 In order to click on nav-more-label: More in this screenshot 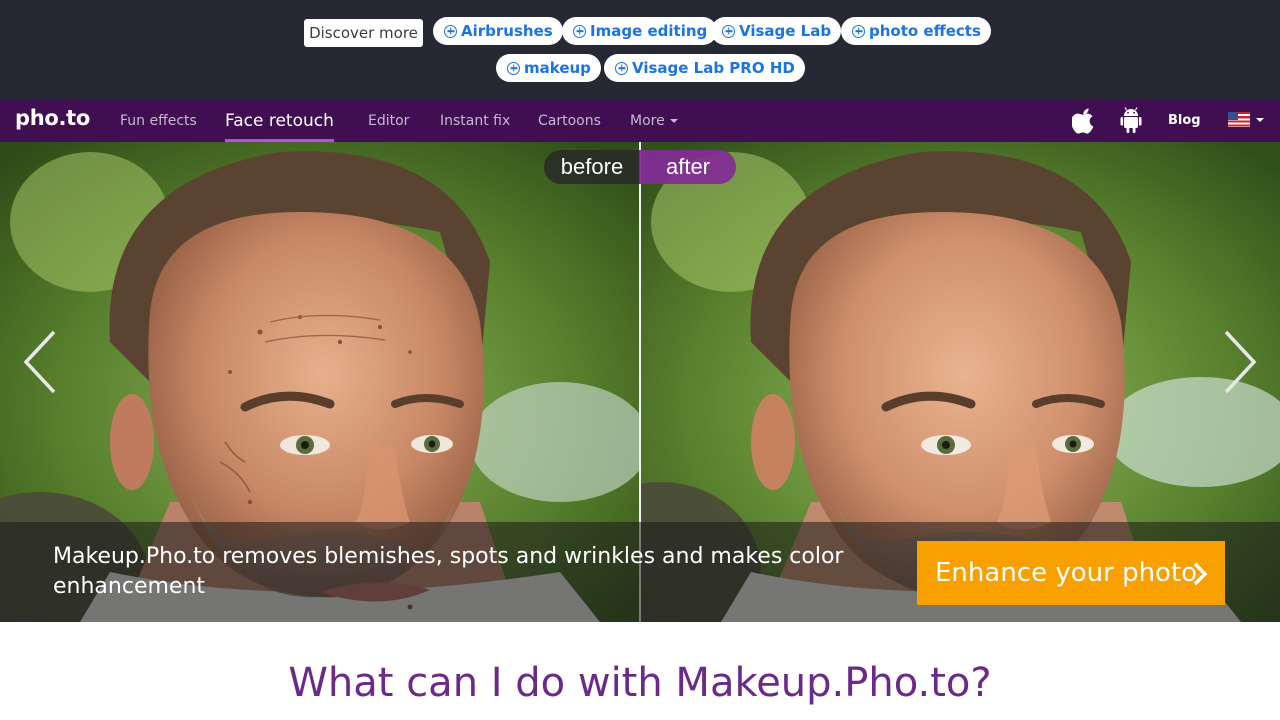, I will do `click(647, 120)`.